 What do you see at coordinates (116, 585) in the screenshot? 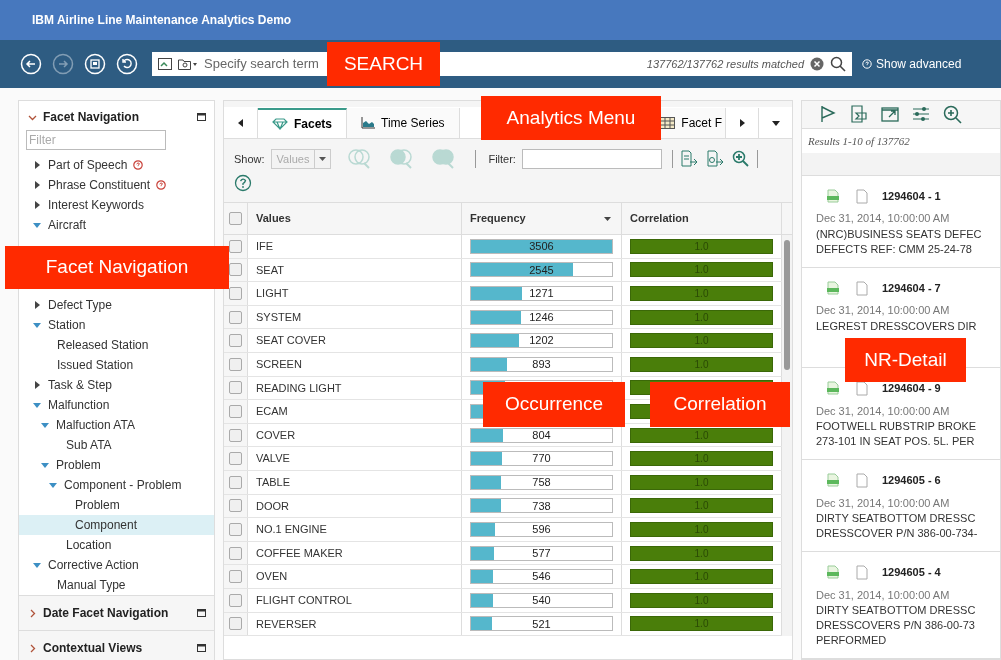
I see `tree-item: Manual Type` at bounding box center [116, 585].